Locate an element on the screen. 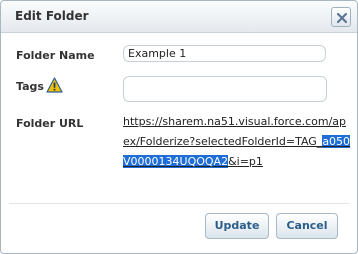  footer-divider is located at coordinates (179, 203).